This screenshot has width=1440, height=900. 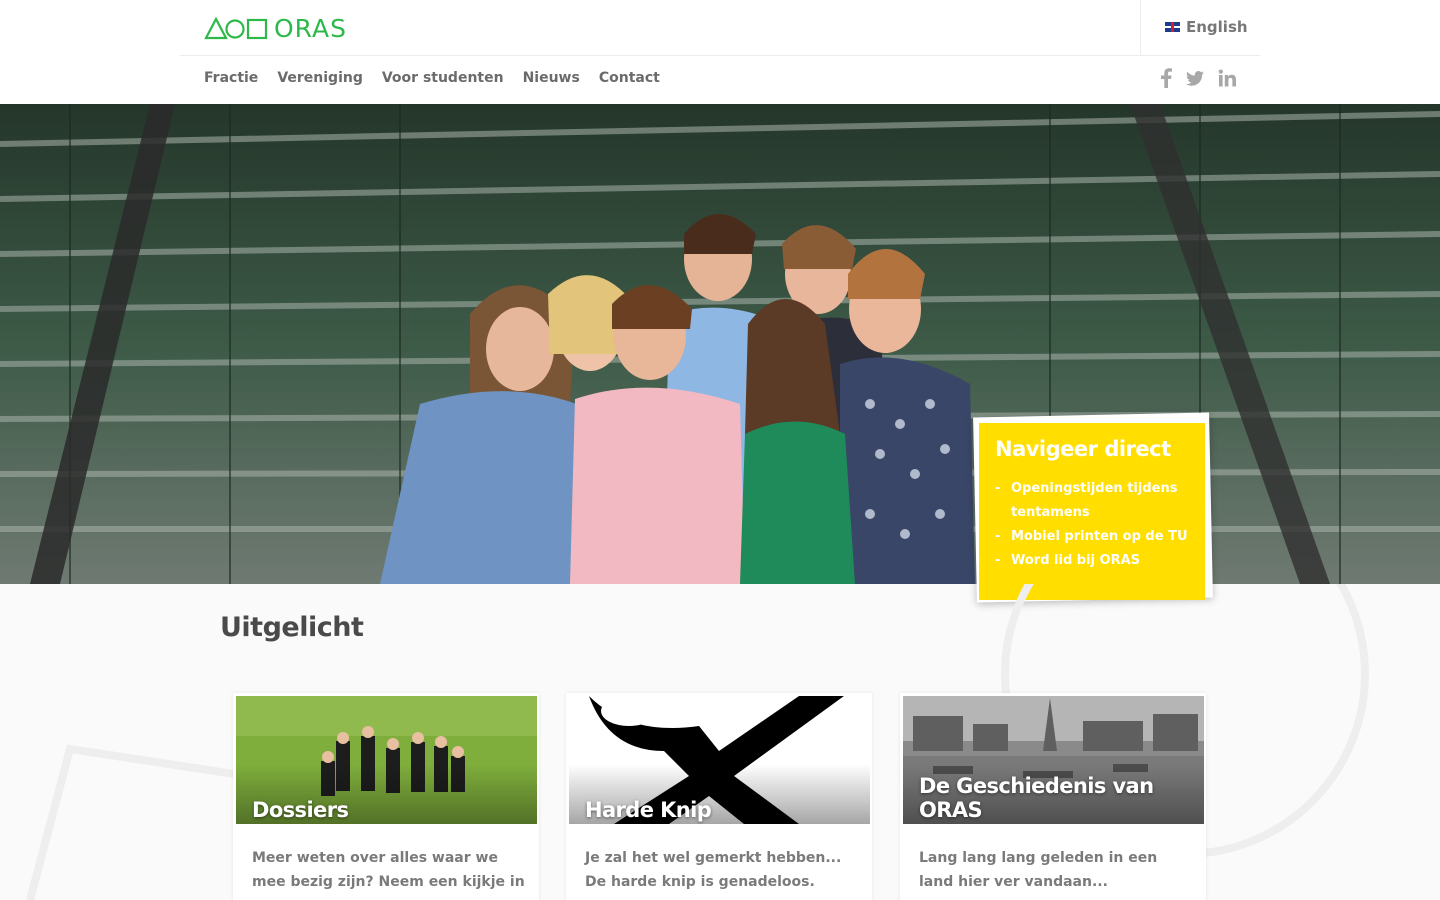 What do you see at coordinates (320, 78) in the screenshot?
I see `nav-item-vereniging: Vereniging` at bounding box center [320, 78].